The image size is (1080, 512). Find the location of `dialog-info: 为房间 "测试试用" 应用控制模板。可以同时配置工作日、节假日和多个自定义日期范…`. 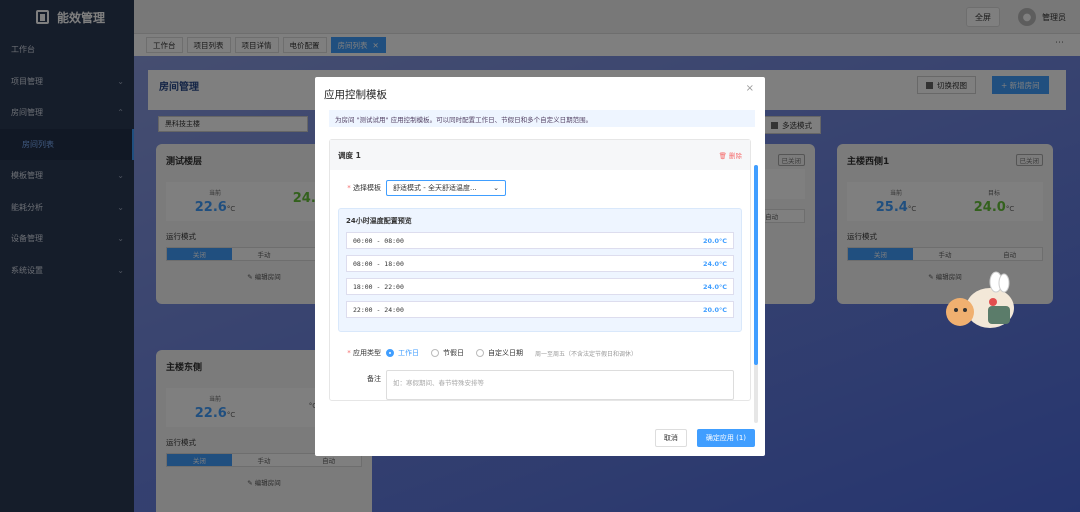

dialog-info: 为房间 "测试试用" 应用控制模板。可以同时配置工作日、节假日和多个自定义日期范… is located at coordinates (542, 118).